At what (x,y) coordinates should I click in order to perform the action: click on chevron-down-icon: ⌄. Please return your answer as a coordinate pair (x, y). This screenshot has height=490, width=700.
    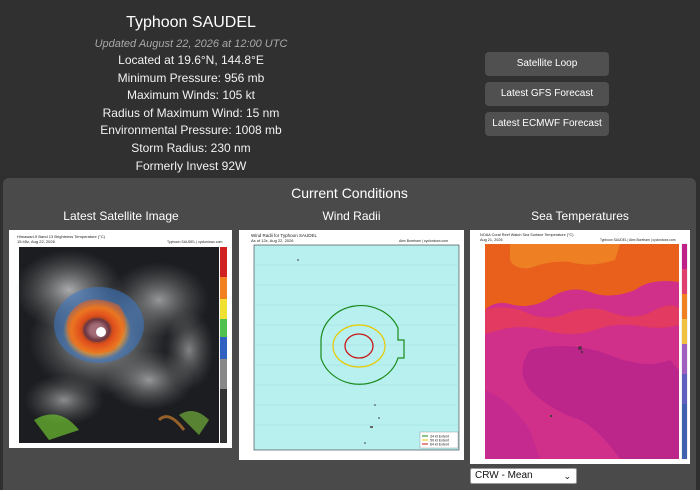
    Looking at the image, I should click on (567, 476).